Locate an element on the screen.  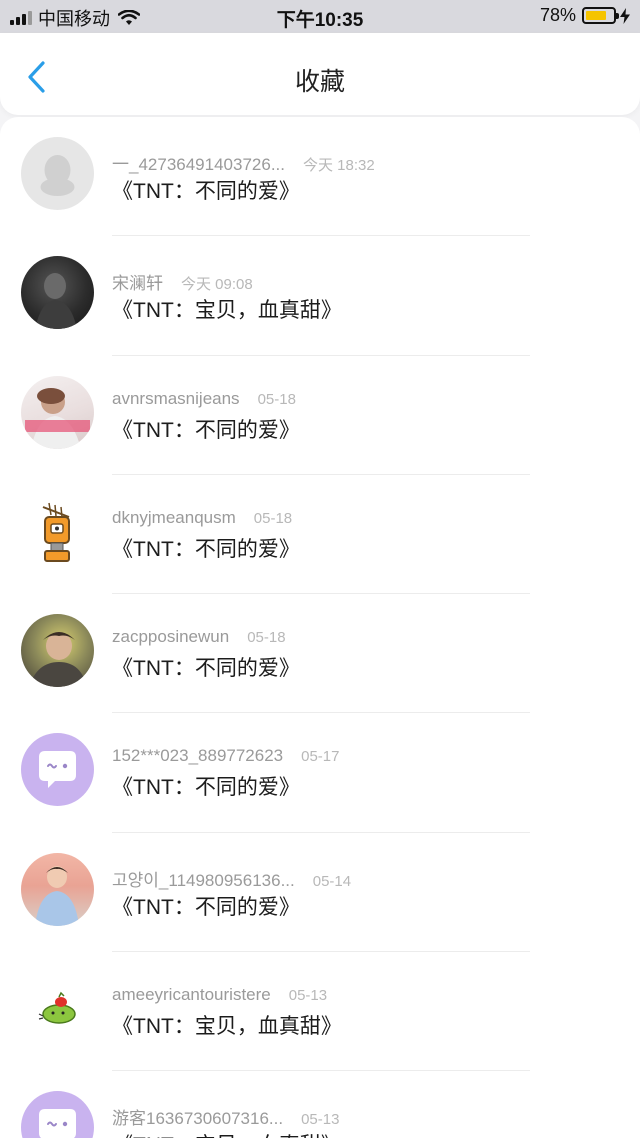
penguin-placeholder-icon is located at coordinates (57, 175).